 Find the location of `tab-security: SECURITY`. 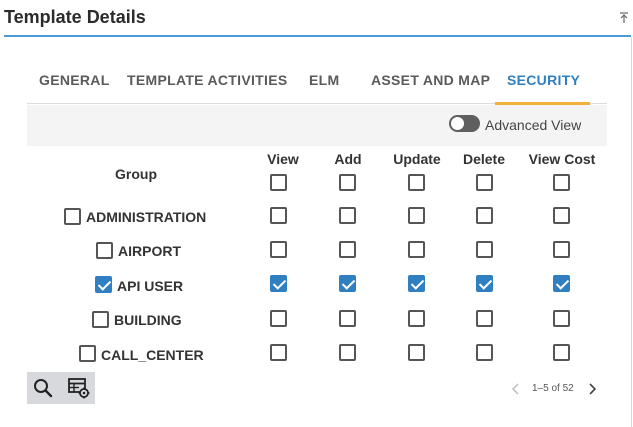

tab-security: SECURITY is located at coordinates (542, 81).